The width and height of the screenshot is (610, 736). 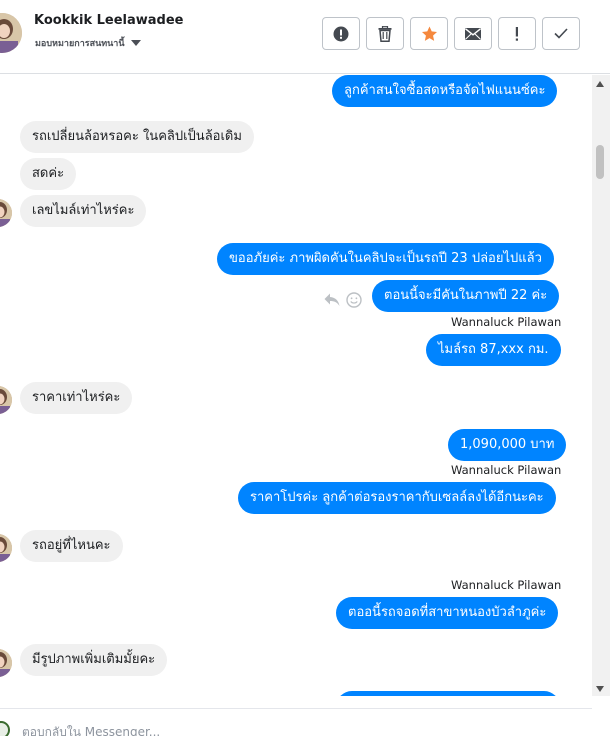 I want to click on message-actions, so click(x=343, y=300).